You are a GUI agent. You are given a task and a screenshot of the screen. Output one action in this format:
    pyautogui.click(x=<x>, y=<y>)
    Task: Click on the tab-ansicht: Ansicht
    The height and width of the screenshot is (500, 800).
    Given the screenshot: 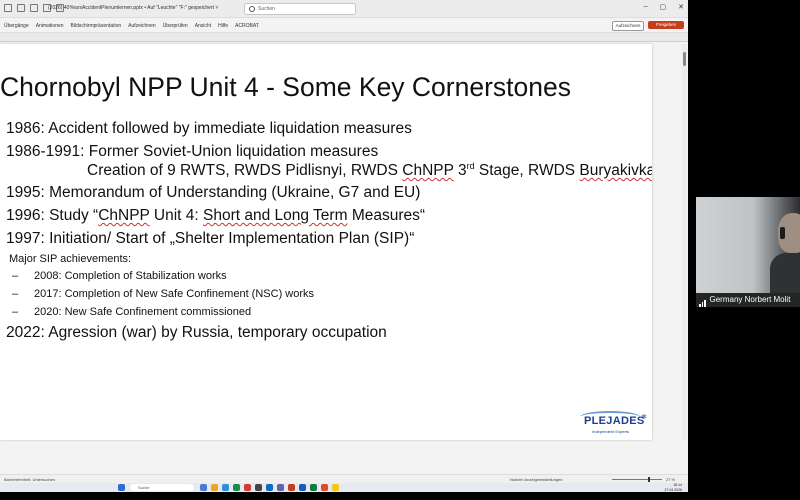 What is the action you would take?
    pyautogui.click(x=203, y=26)
    